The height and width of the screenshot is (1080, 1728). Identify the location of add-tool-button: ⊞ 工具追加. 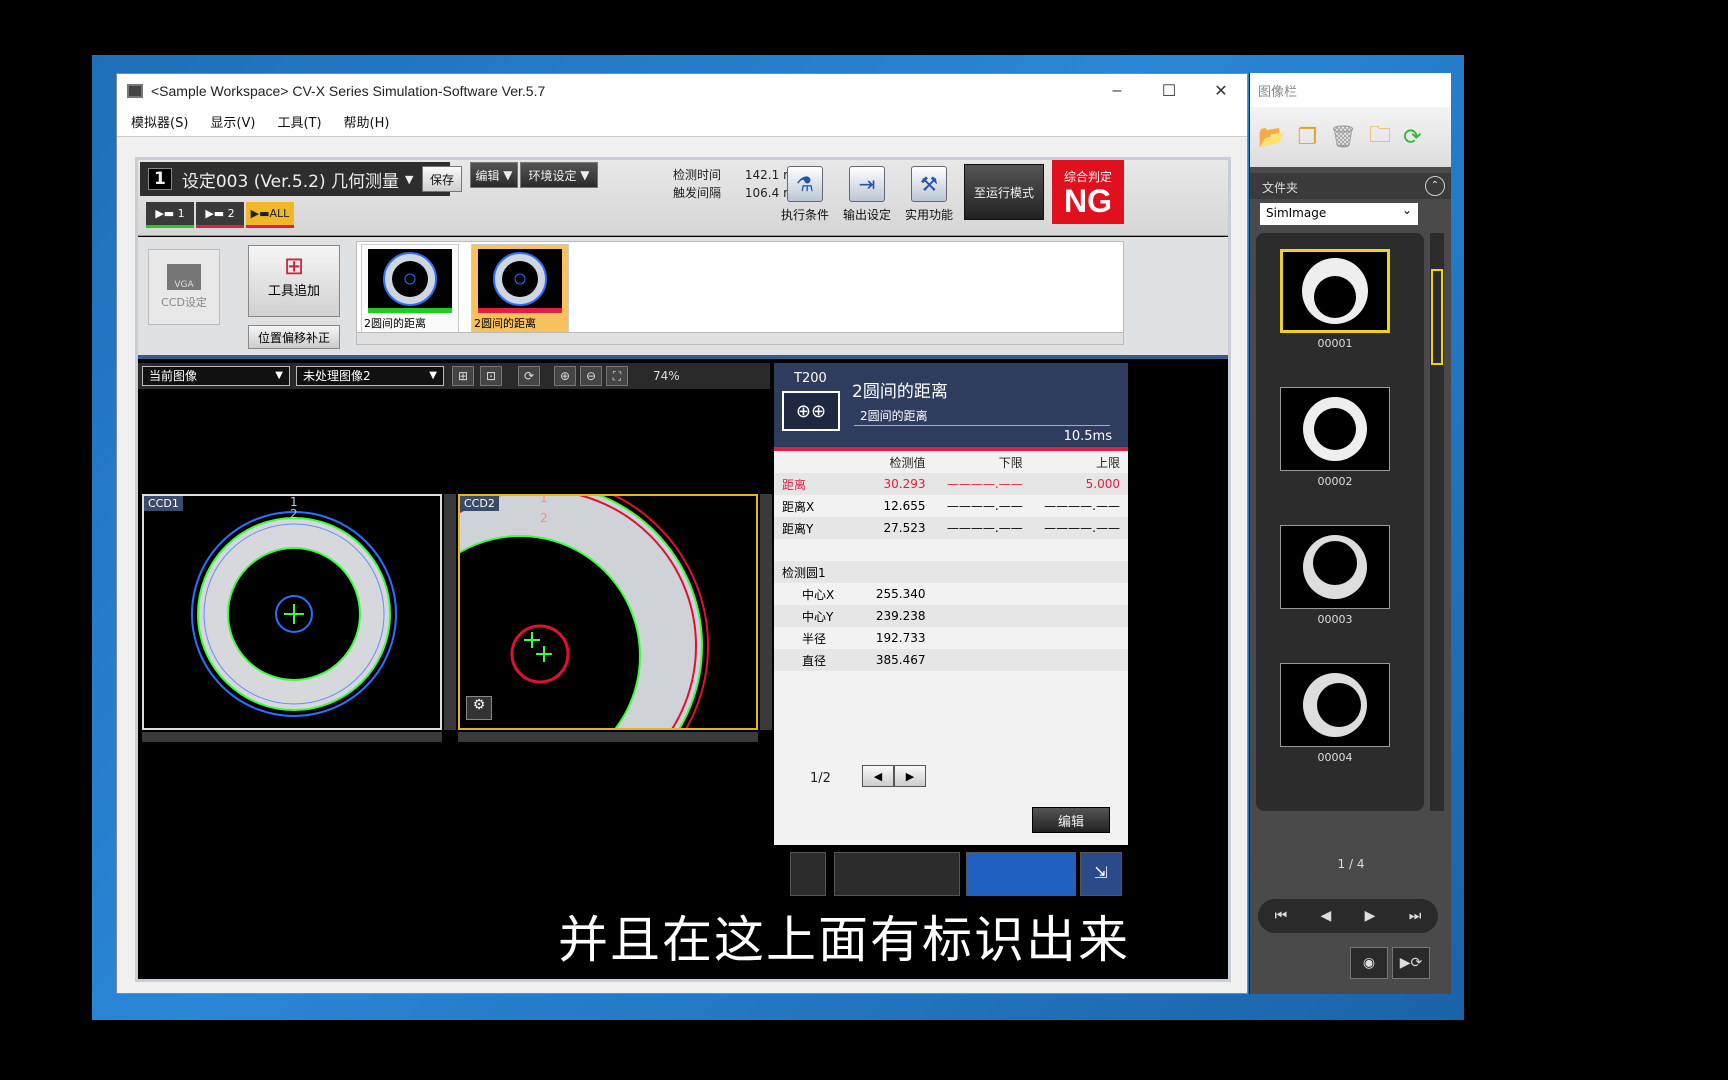
(294, 281).